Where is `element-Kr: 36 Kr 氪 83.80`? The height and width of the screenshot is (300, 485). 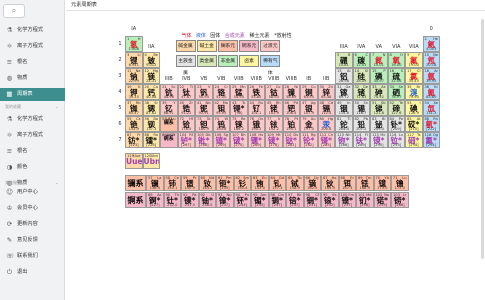
element-Kr: 36 Kr 氪 83.80 is located at coordinates (431, 92).